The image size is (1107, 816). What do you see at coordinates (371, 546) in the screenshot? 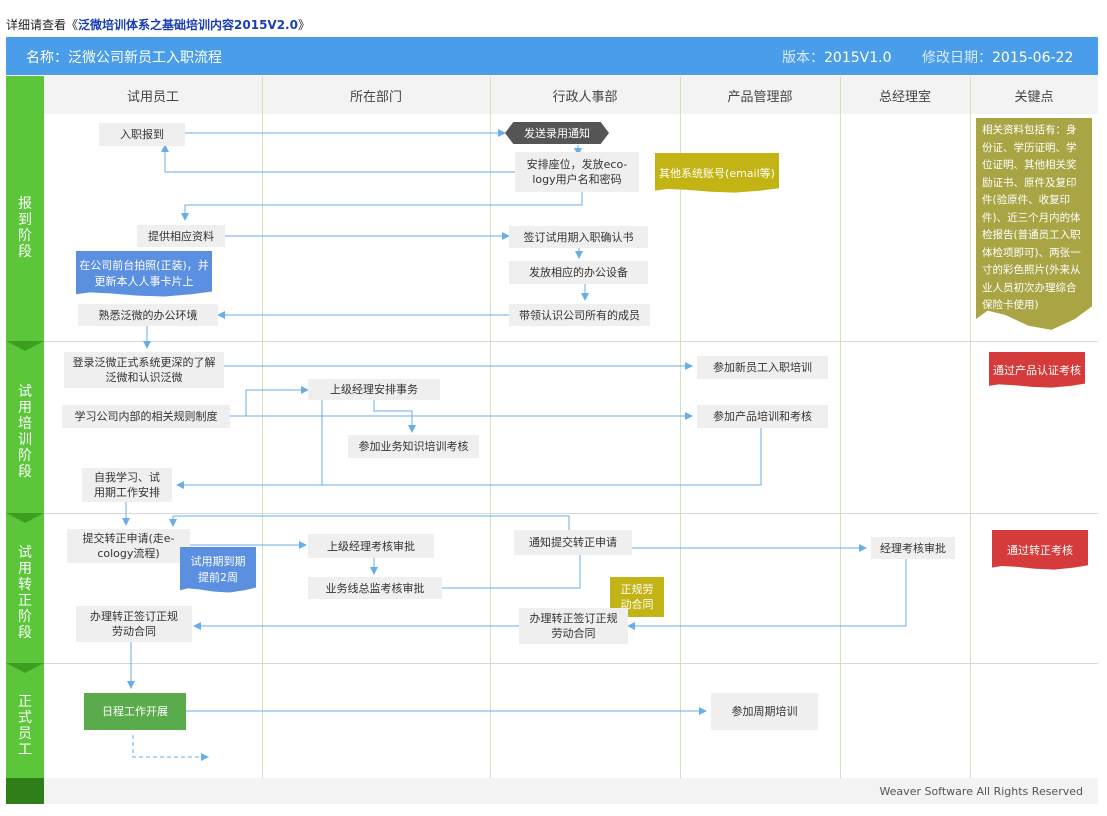
I see `node-manager-review: 上级经理考核审批` at bounding box center [371, 546].